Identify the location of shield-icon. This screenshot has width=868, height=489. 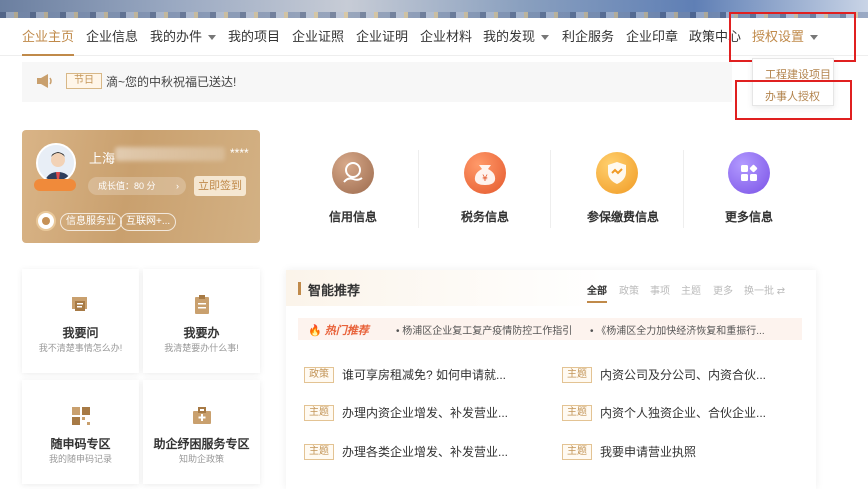
(617, 173).